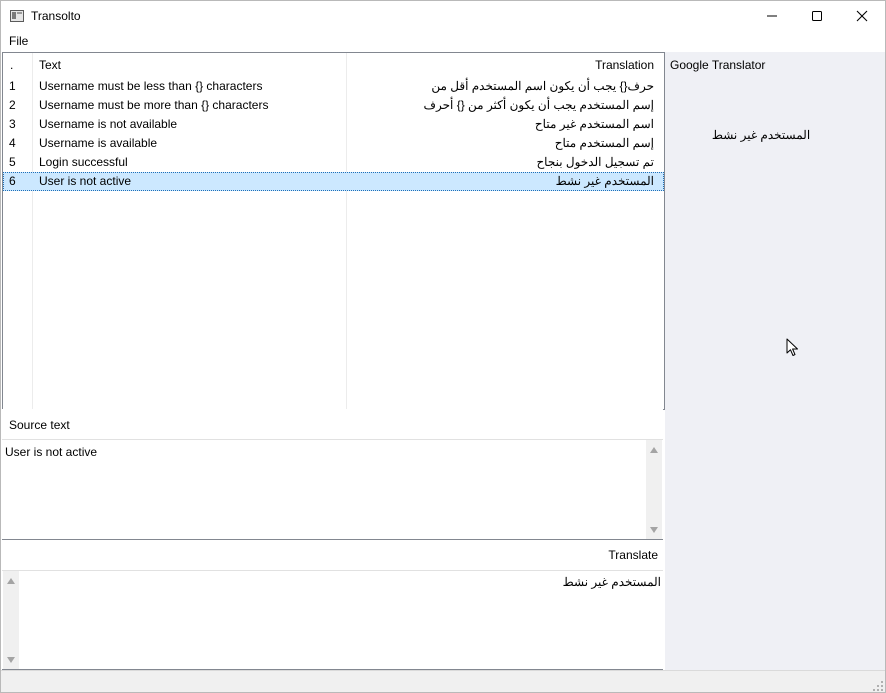 This screenshot has height=693, width=886. What do you see at coordinates (624, 65) in the screenshot?
I see `header-translation: Translation` at bounding box center [624, 65].